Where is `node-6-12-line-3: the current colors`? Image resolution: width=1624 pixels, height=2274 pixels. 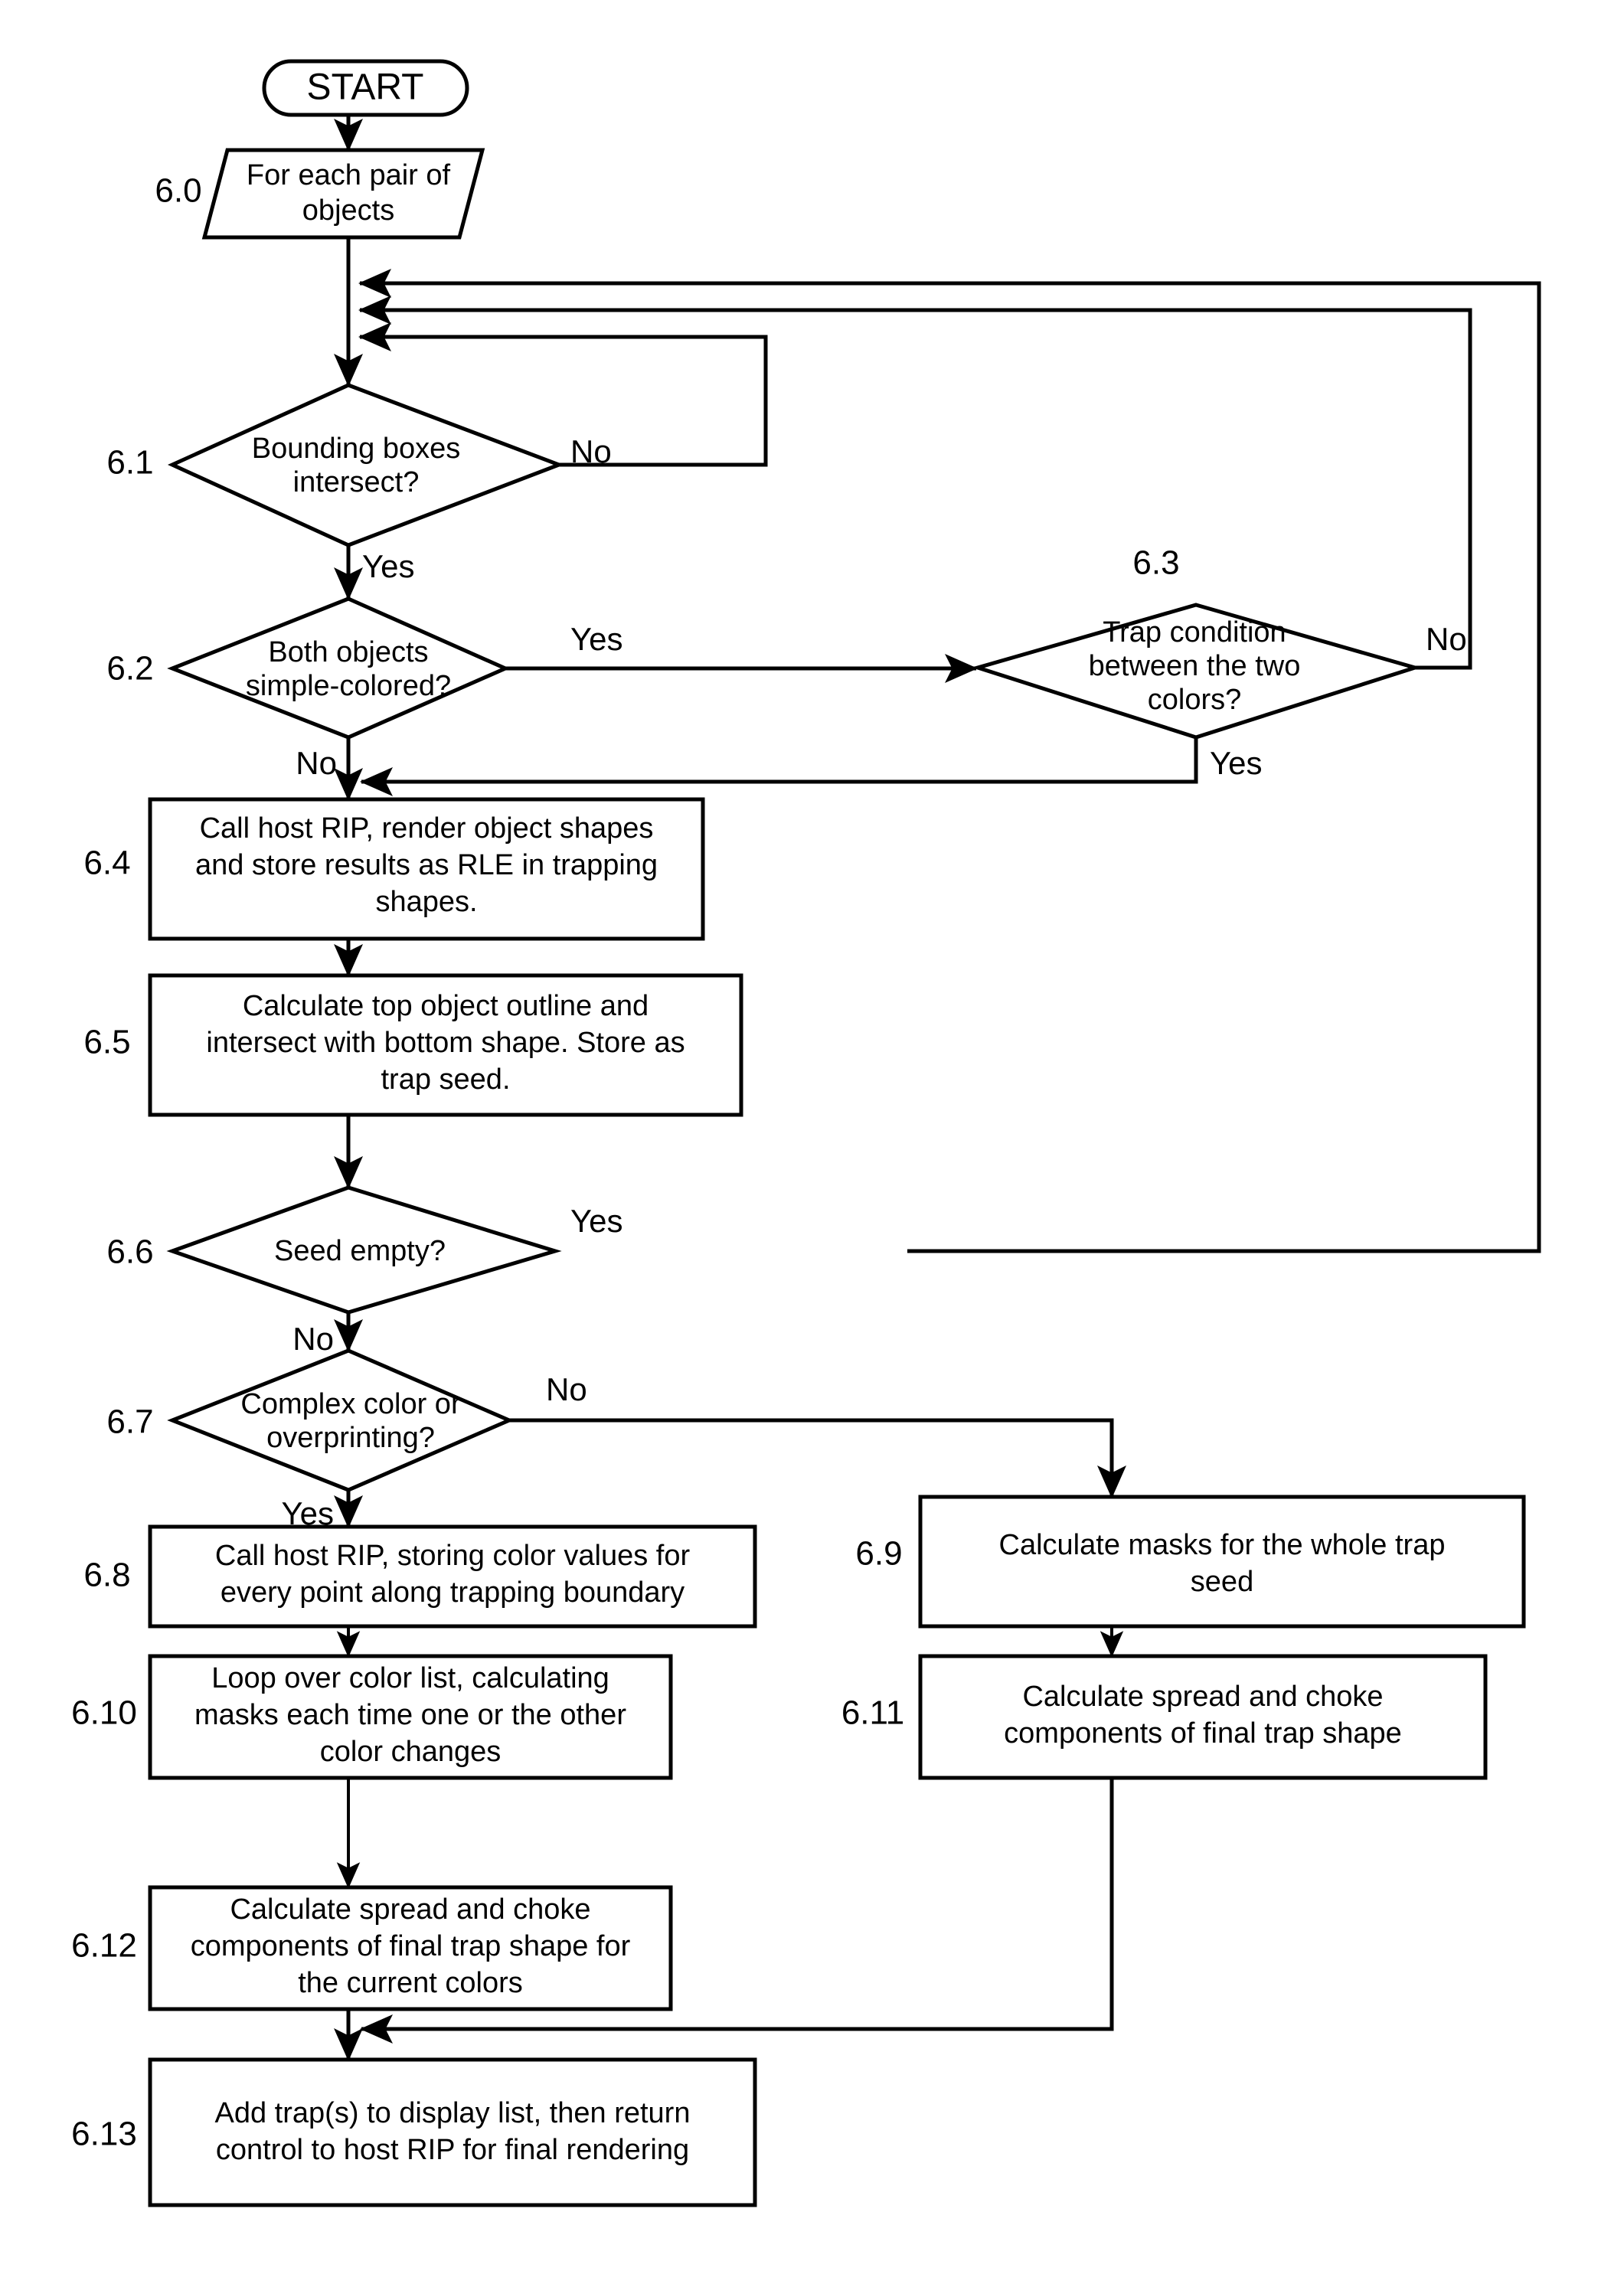 node-6-12-line-3: the current colors is located at coordinates (411, 1983).